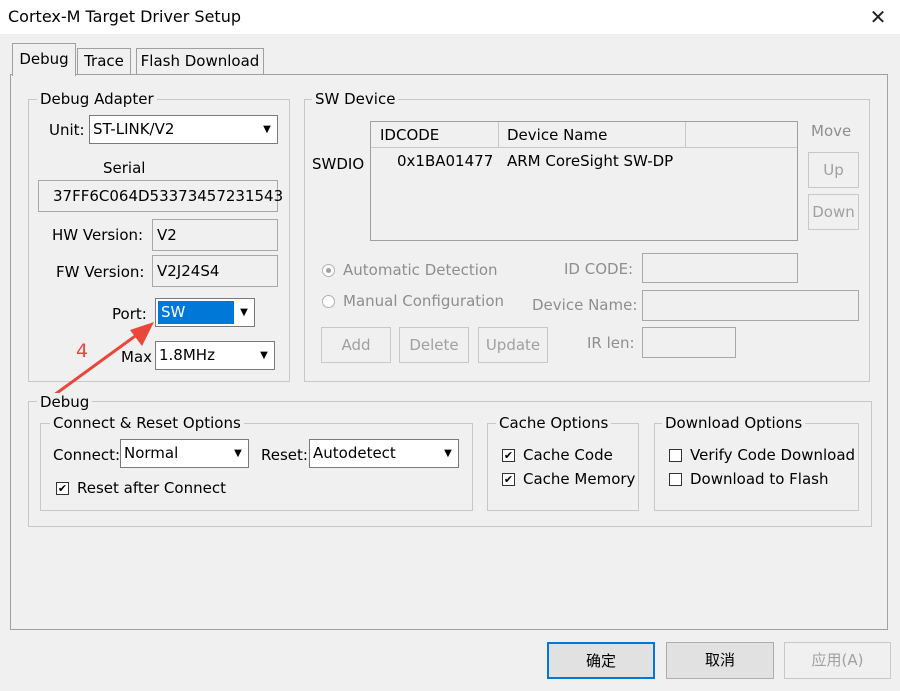 This screenshot has height=691, width=900. I want to click on download-to-flash-label: Download to Flash, so click(759, 479).